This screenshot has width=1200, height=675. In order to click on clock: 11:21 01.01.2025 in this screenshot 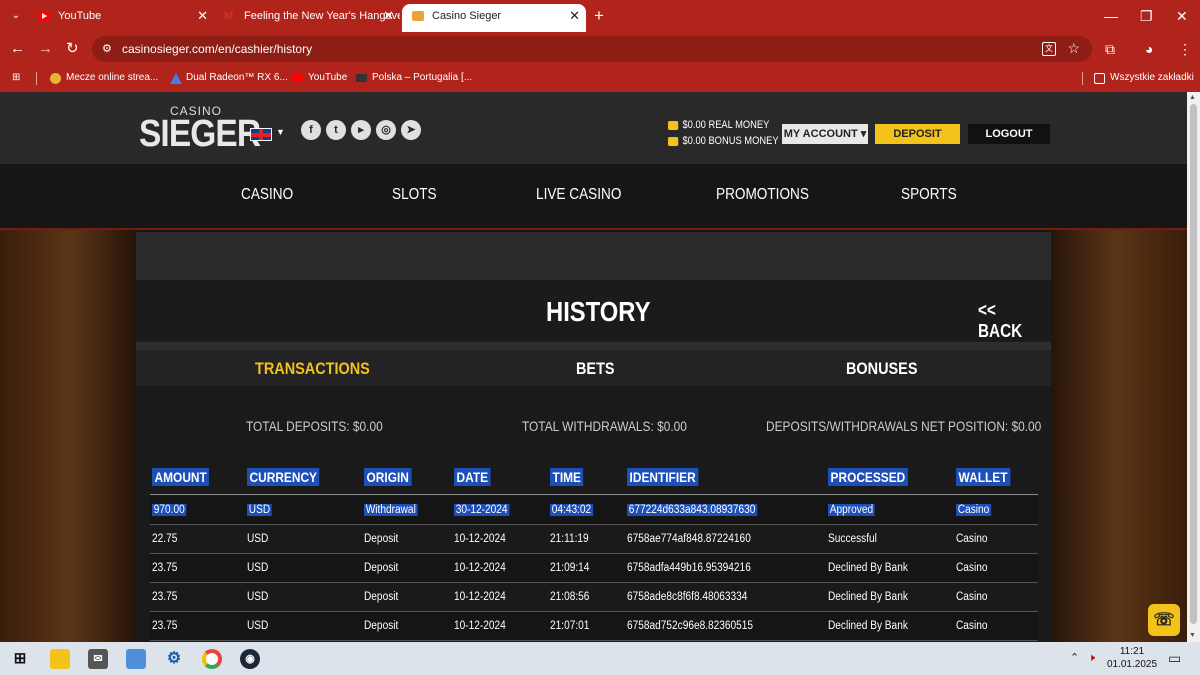, I will do `click(1132, 658)`.